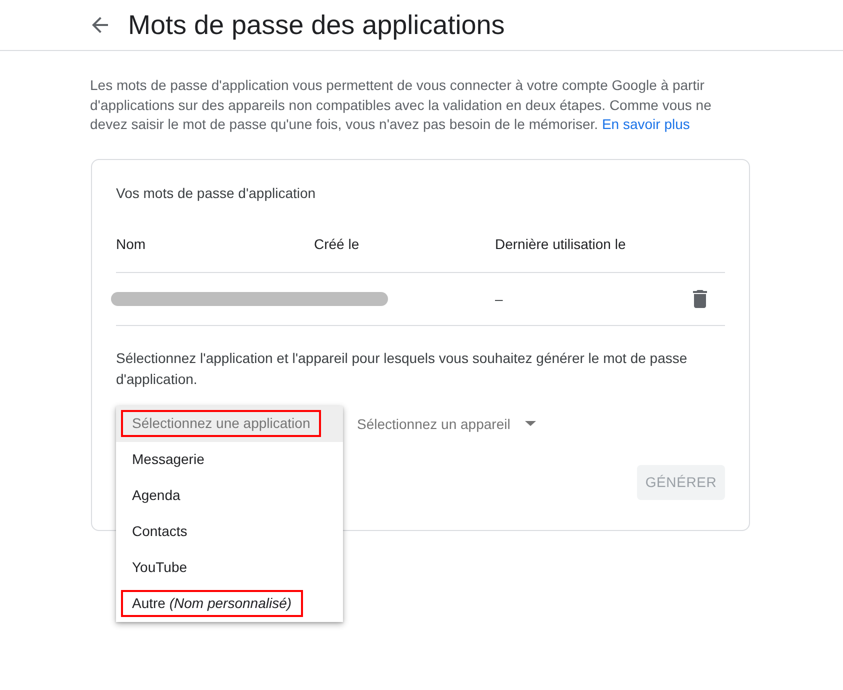 The width and height of the screenshot is (843, 690). What do you see at coordinates (229, 496) in the screenshot?
I see `menu-item: Agenda` at bounding box center [229, 496].